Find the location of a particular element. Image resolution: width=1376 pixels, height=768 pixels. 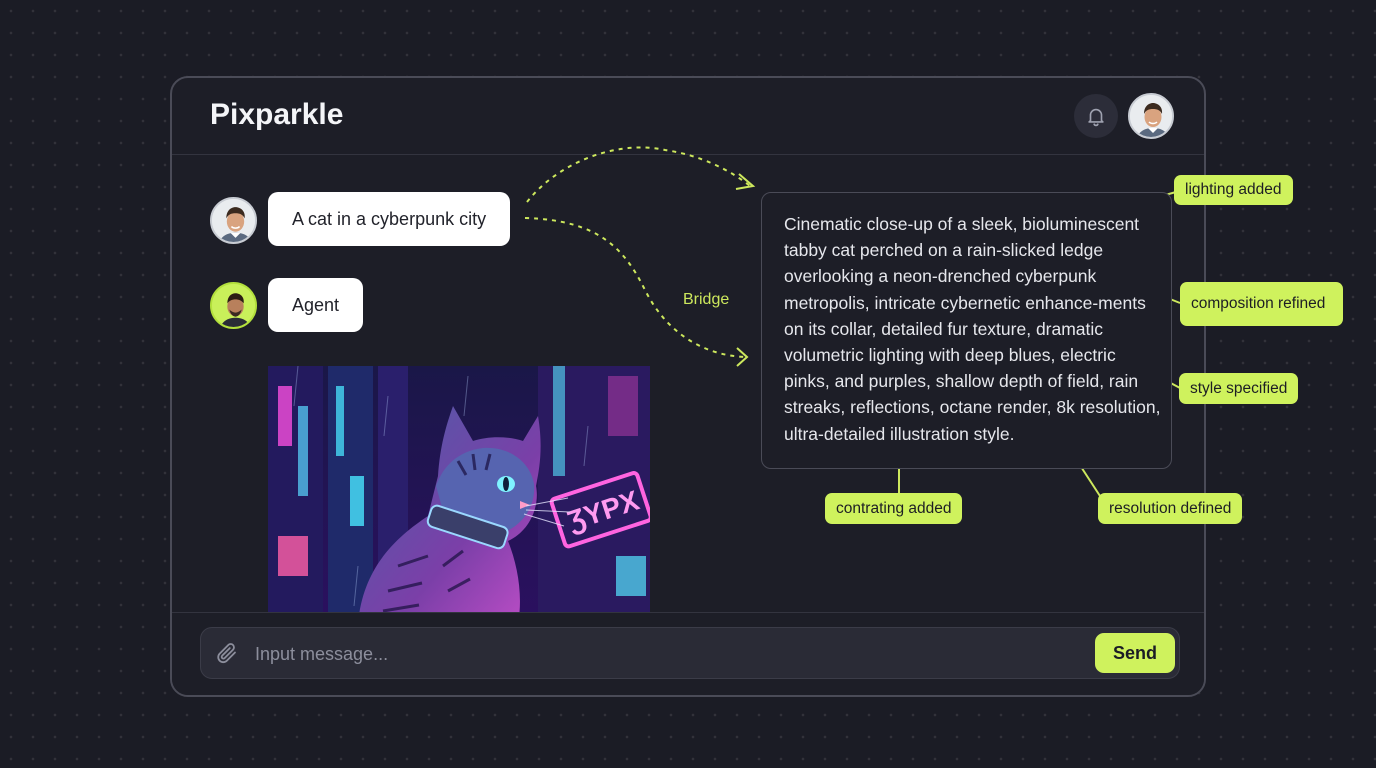

agent-message-avatar is located at coordinates (233, 305).